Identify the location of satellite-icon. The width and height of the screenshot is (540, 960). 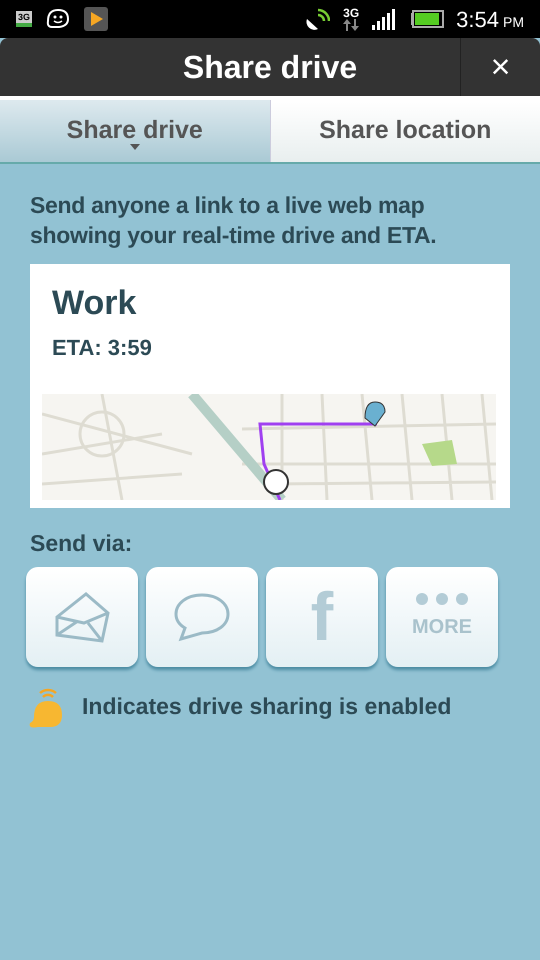
(317, 19).